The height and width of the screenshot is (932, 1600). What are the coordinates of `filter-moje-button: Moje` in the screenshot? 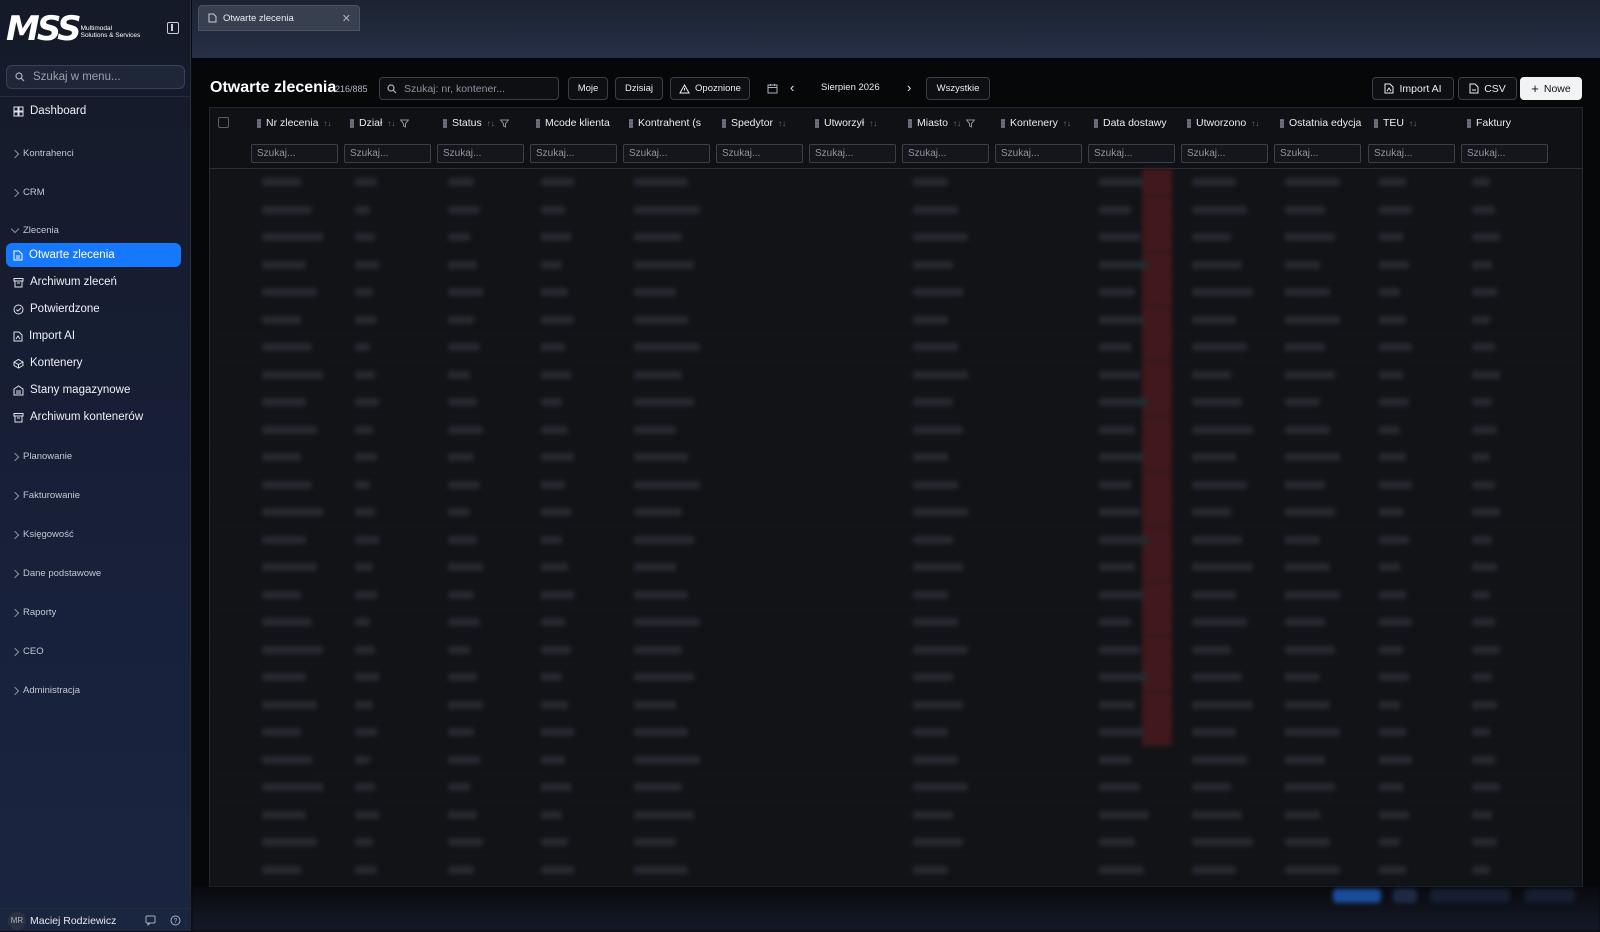 It's located at (588, 88).